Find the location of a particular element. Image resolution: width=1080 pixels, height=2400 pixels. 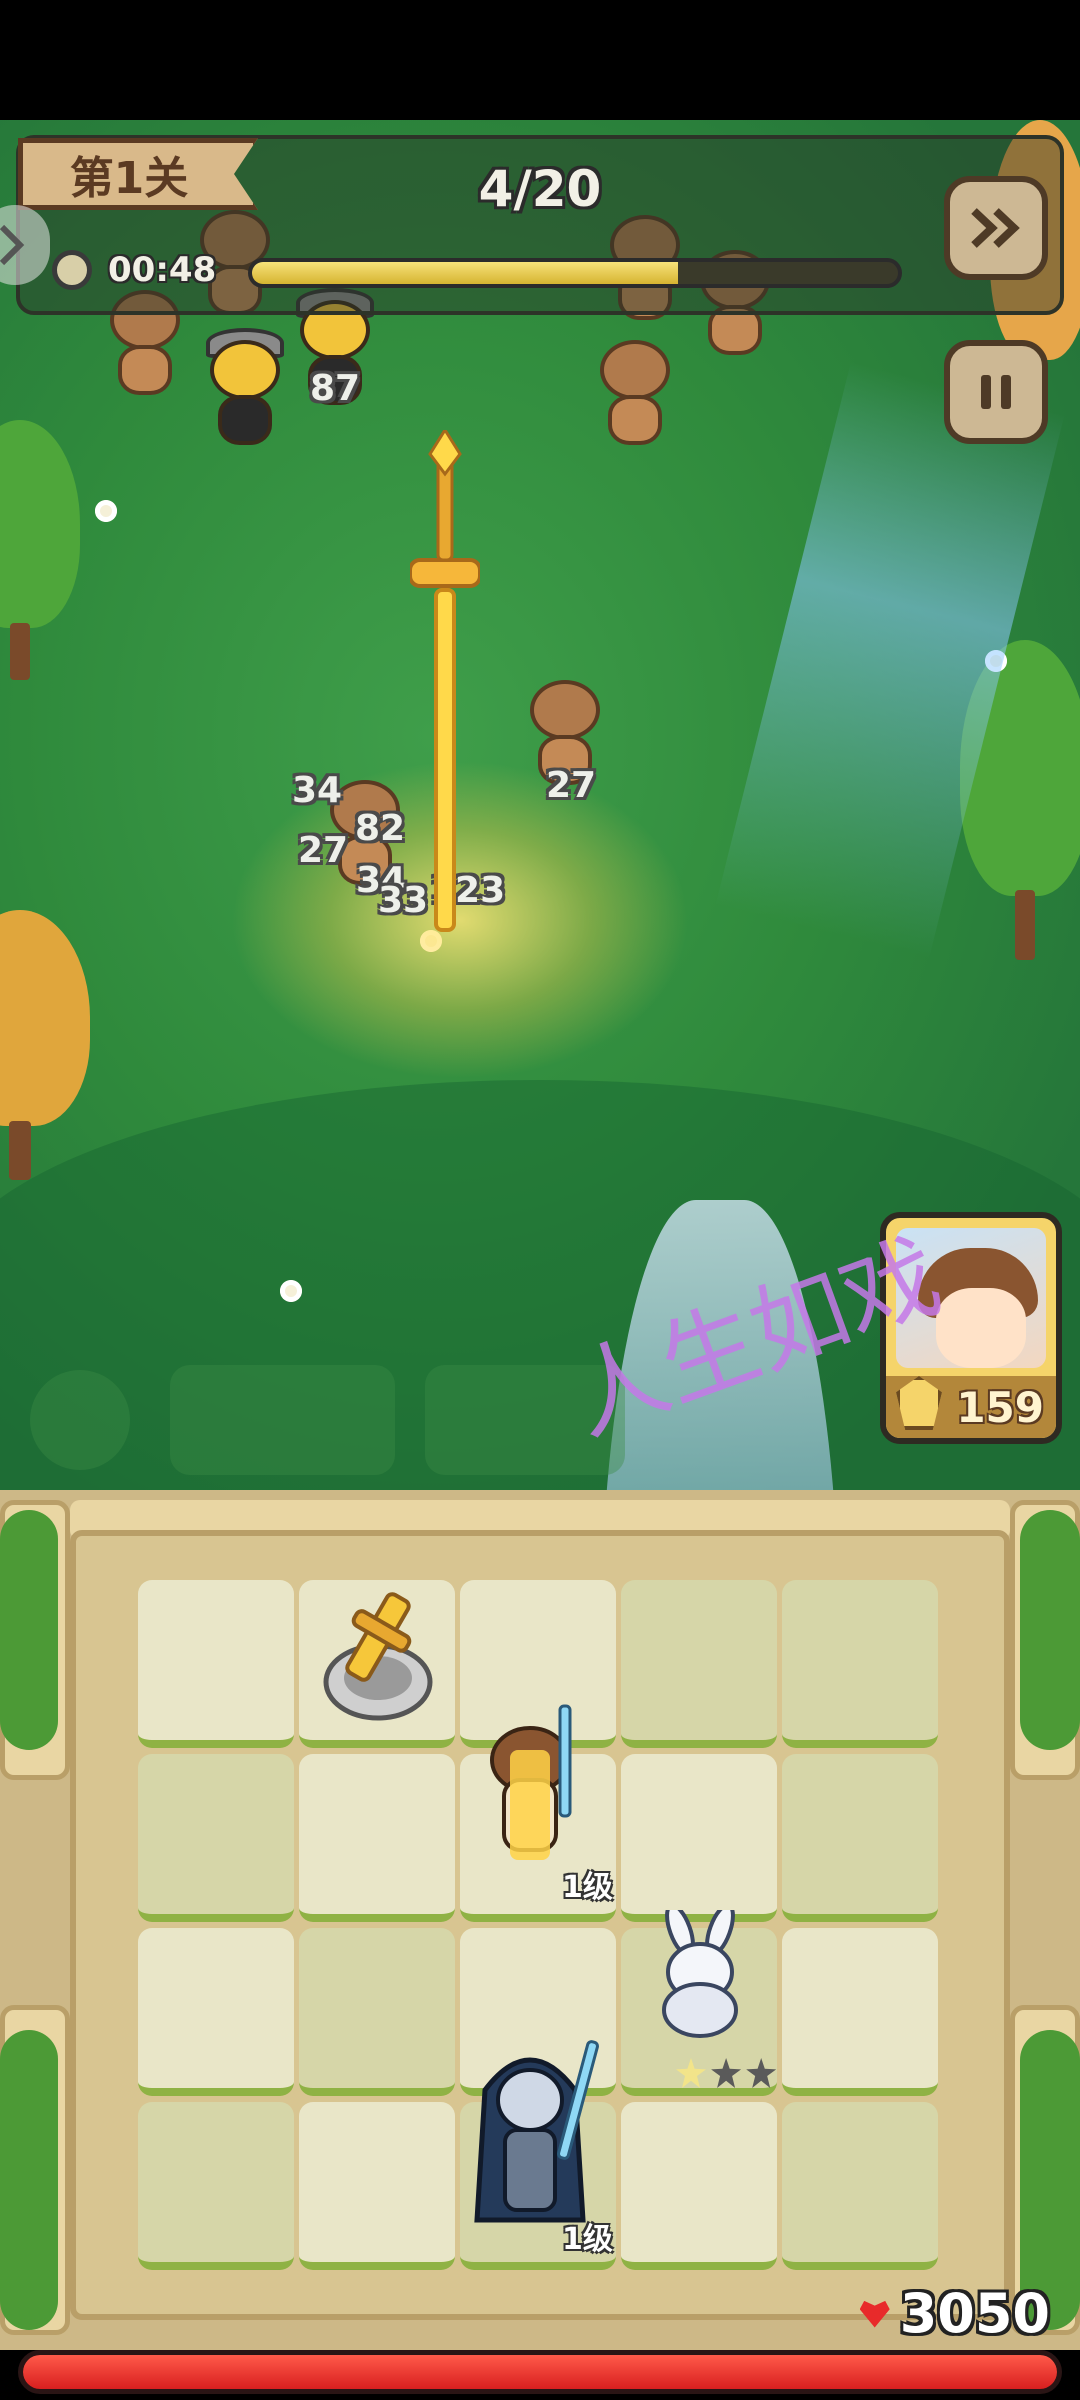

clock-icon is located at coordinates (72, 270).